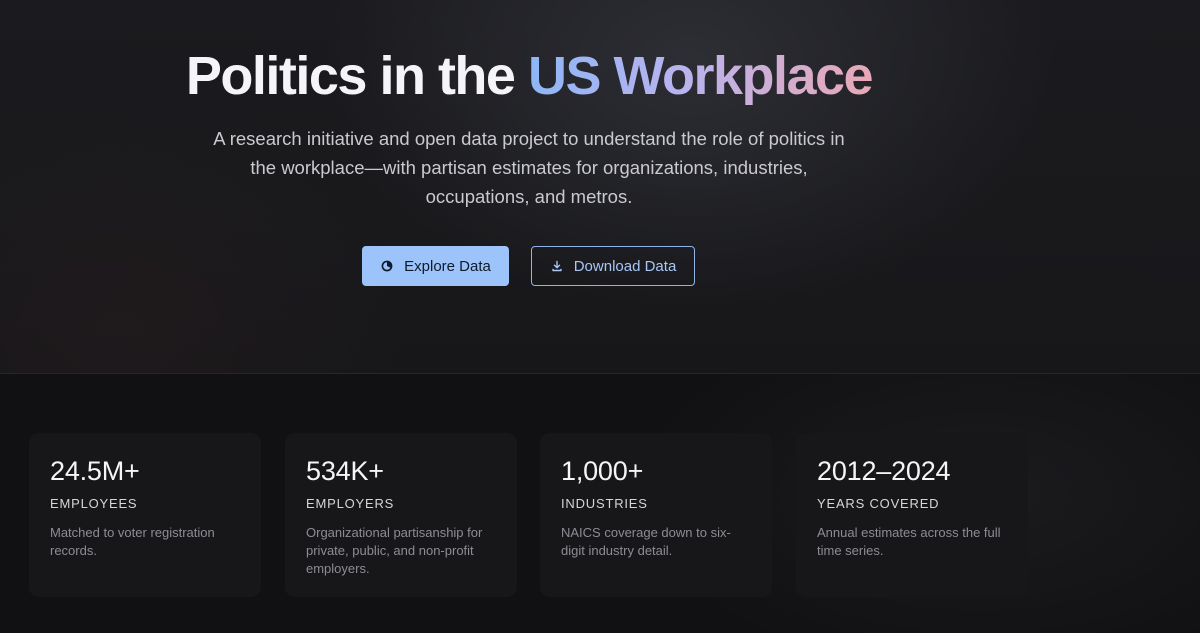  Describe the element at coordinates (387, 266) in the screenshot. I see `chart-pie-icon` at that location.